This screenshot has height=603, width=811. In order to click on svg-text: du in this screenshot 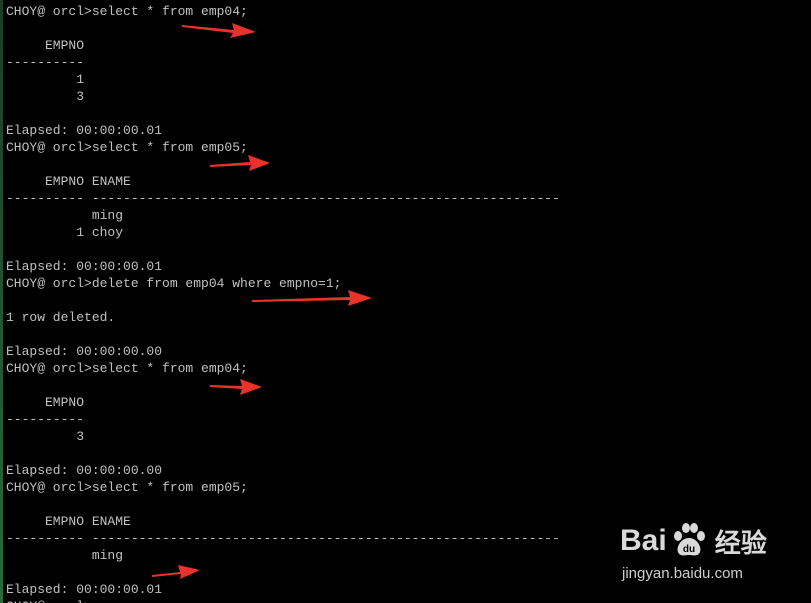, I will do `click(689, 549)`.